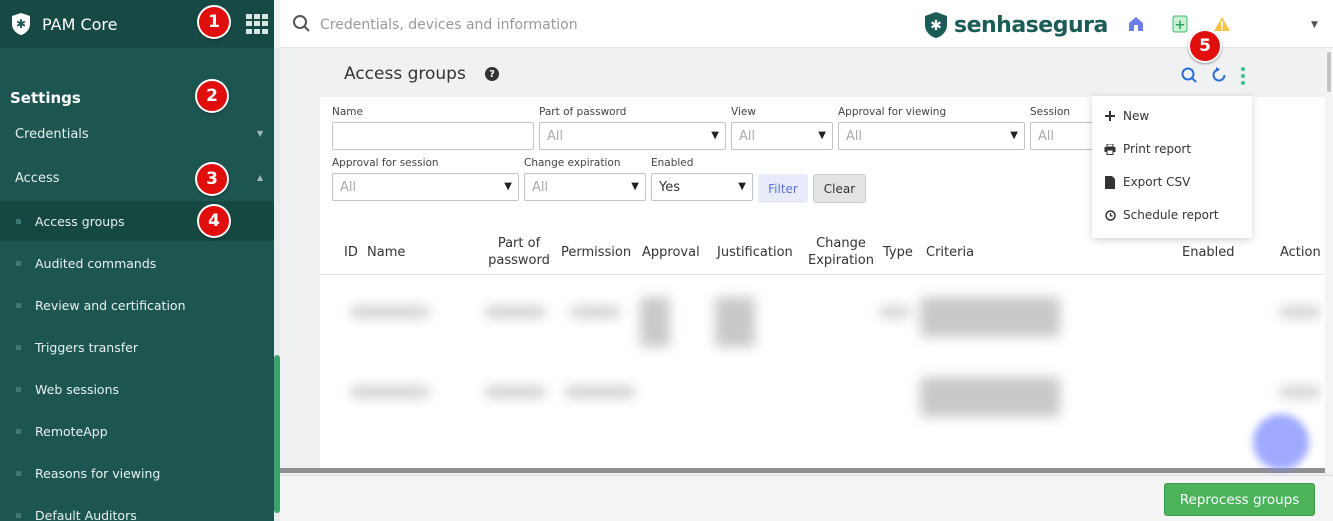  Describe the element at coordinates (892, 112) in the screenshot. I see `filter-label-approval-viewing: Approval for viewing` at that location.